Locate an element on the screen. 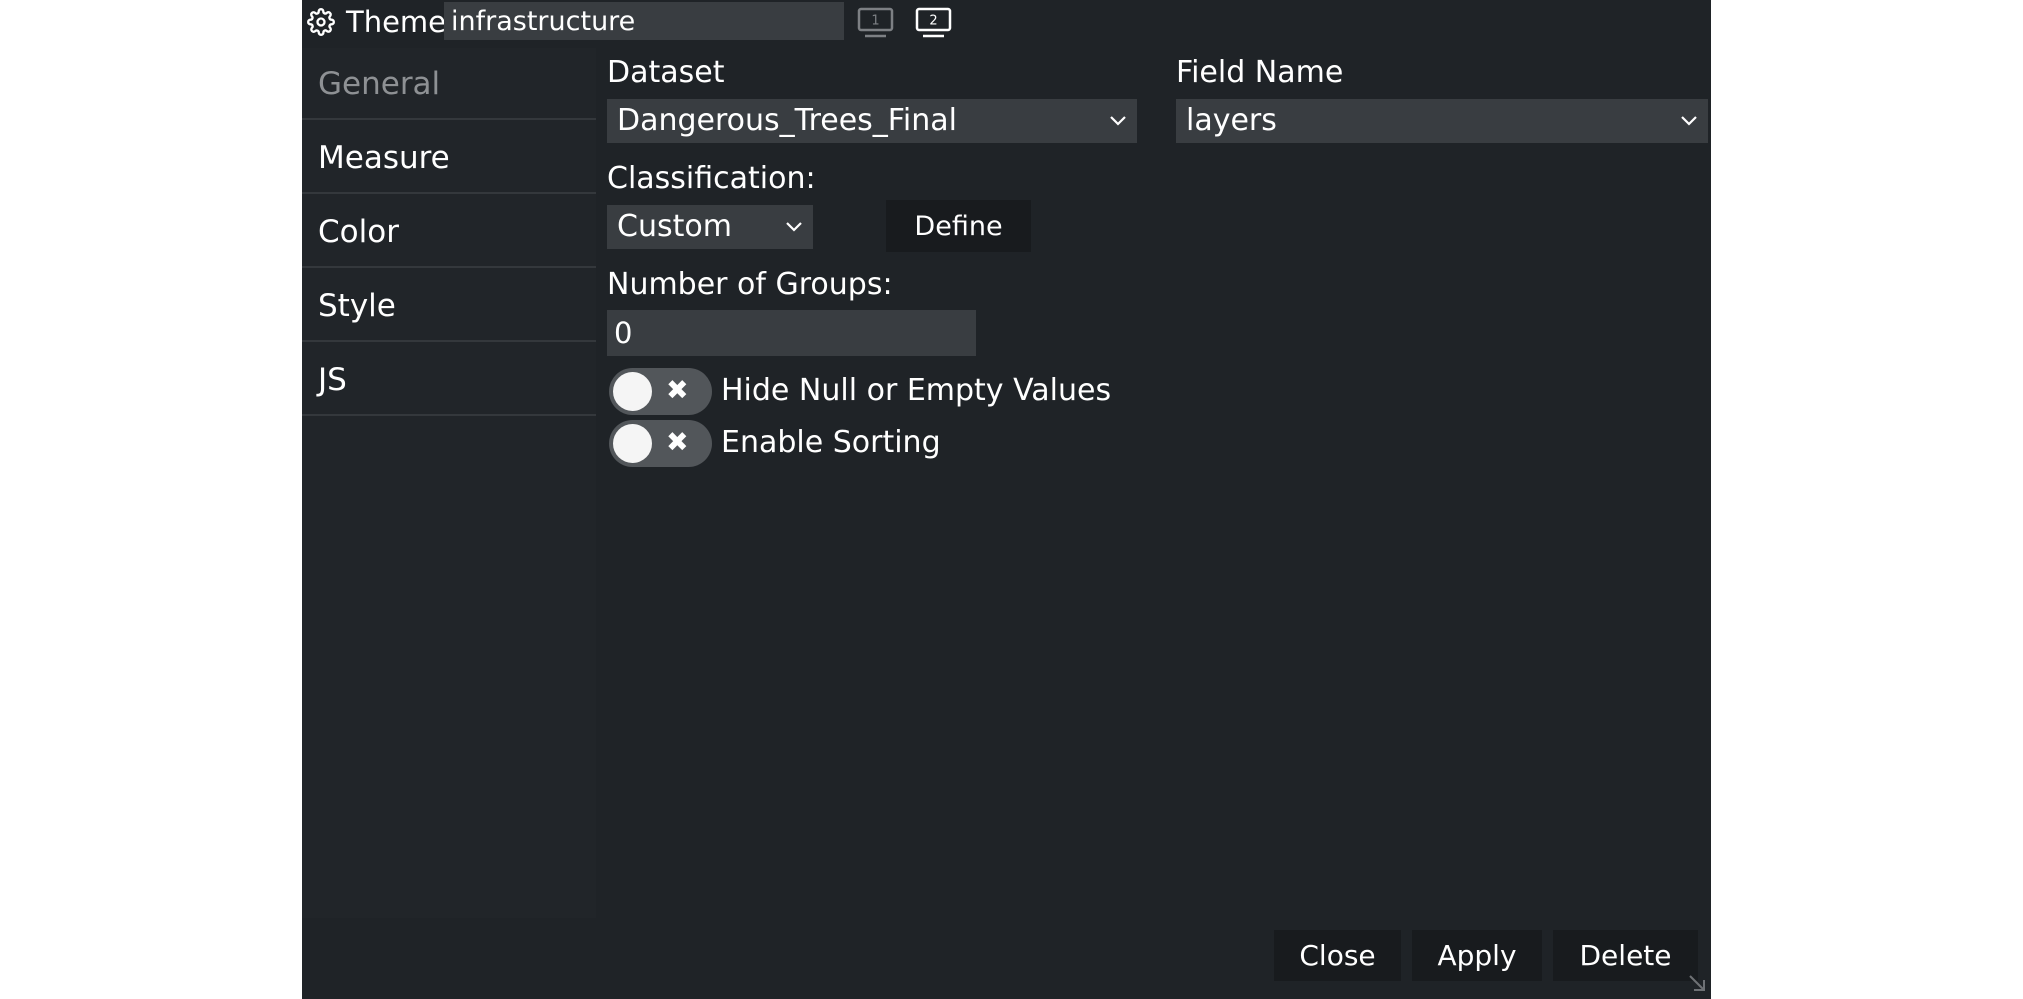  field-name-select: layers is located at coordinates (1442, 121).